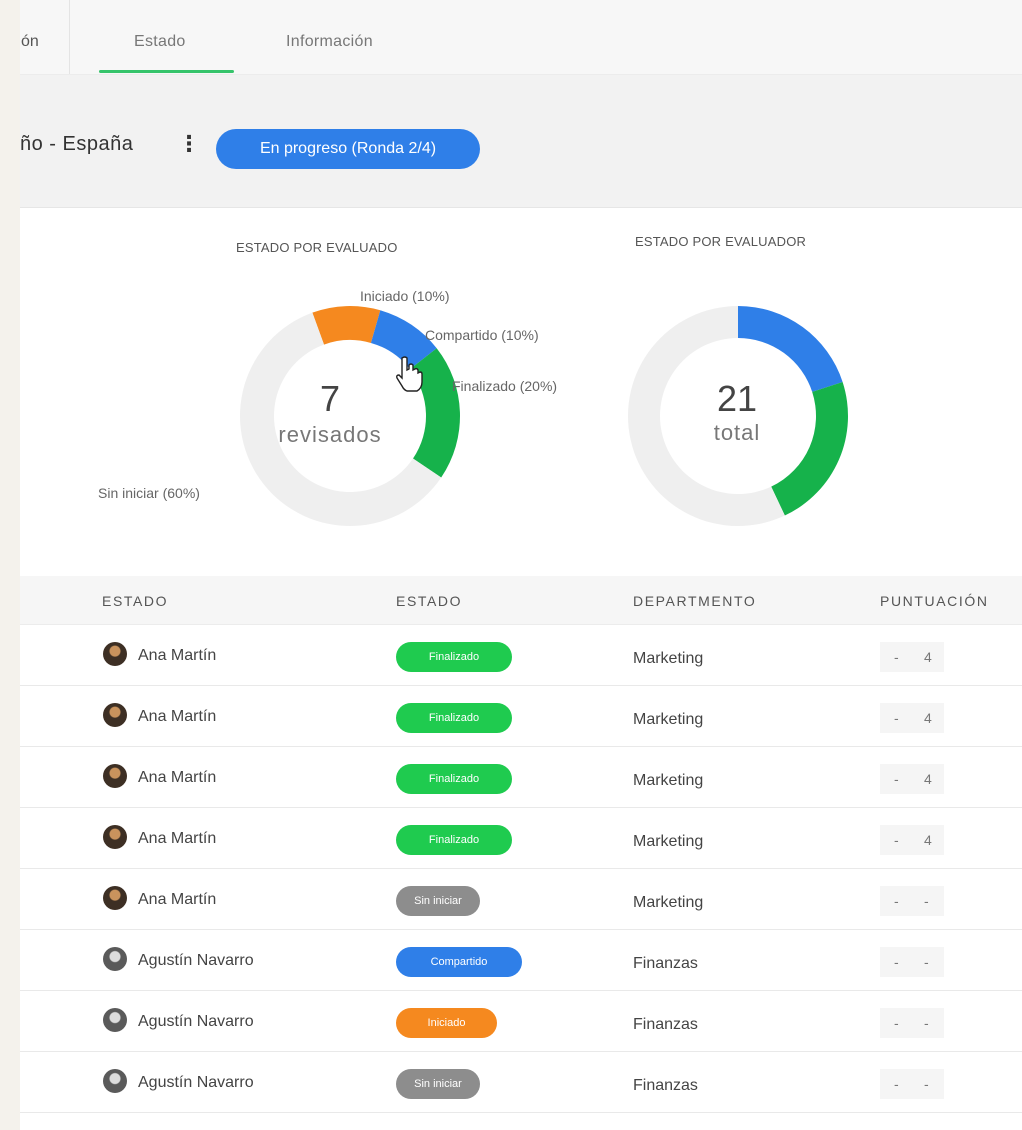 The height and width of the screenshot is (1130, 1022). Describe the element at coordinates (694, 601) in the screenshot. I see `column-header-departamento: DEPARTMENTO` at that location.